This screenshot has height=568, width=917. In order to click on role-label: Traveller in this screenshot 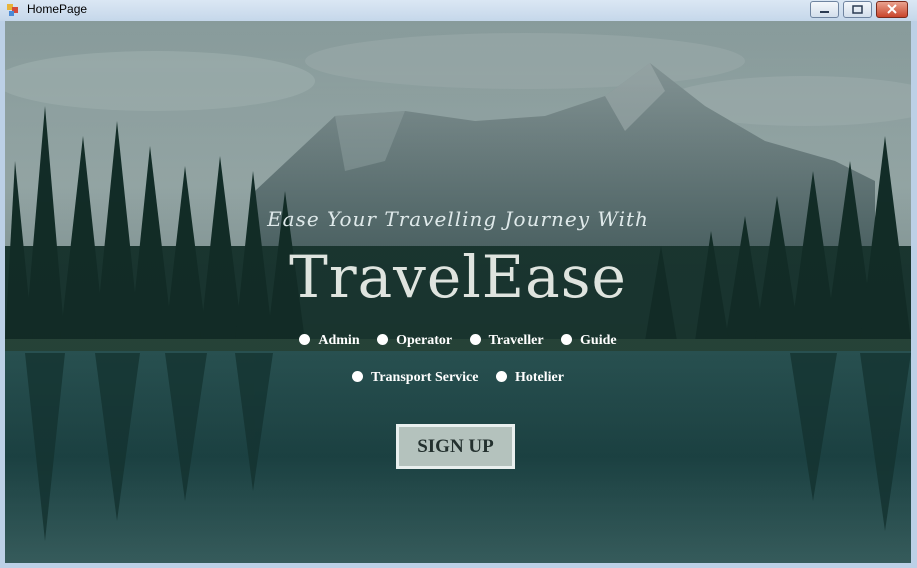, I will do `click(516, 340)`.